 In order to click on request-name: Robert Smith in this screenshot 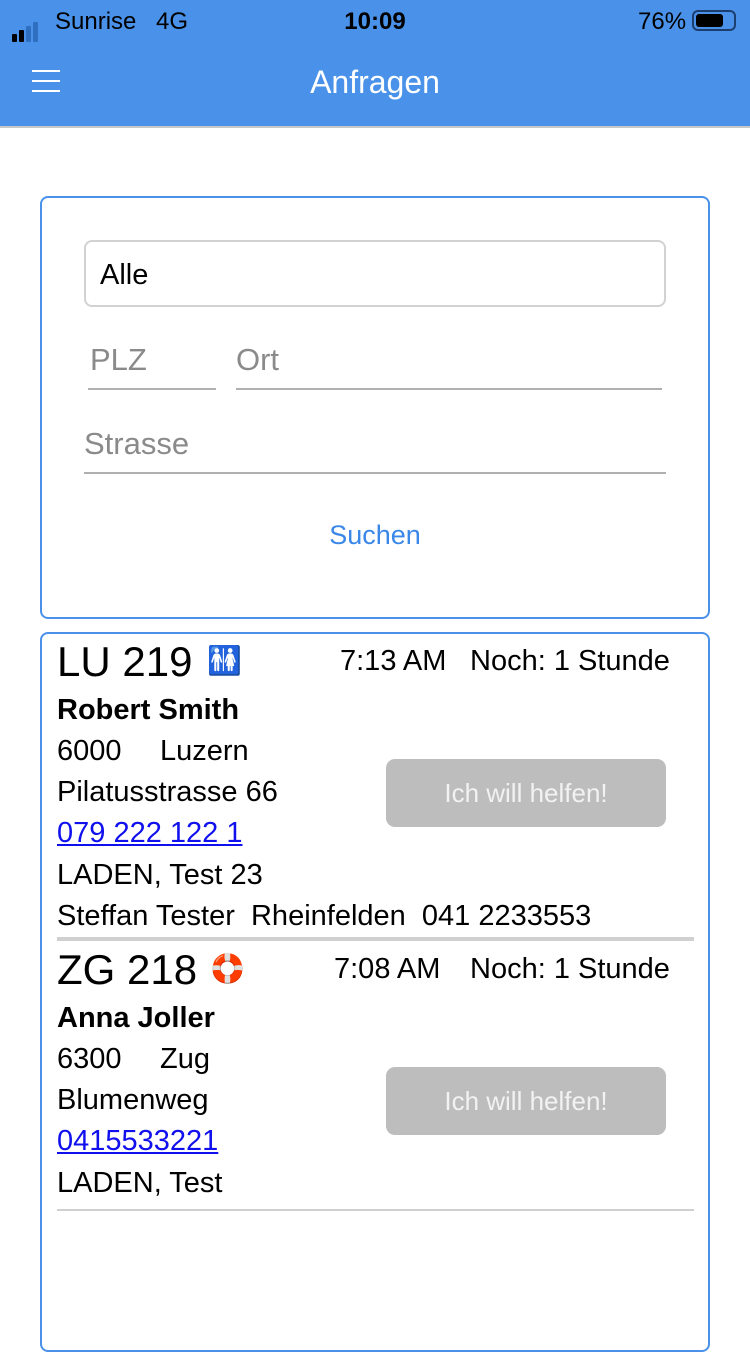, I will do `click(148, 710)`.